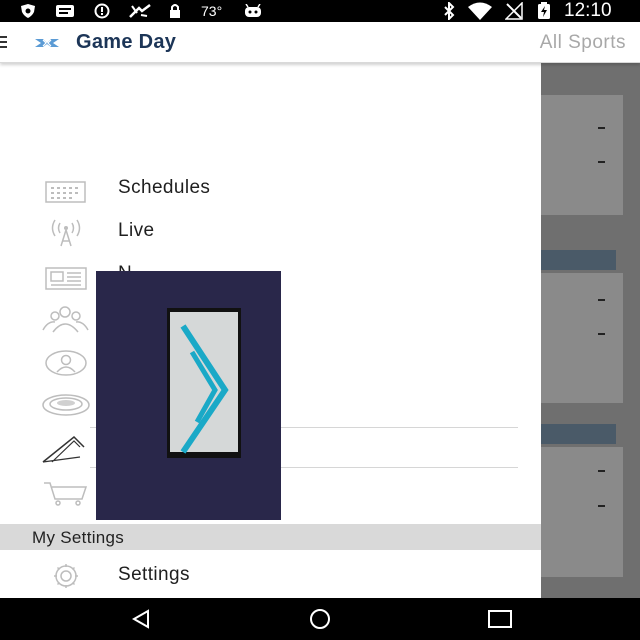 This screenshot has height=640, width=640. What do you see at coordinates (320, 11) in the screenshot?
I see `status-bar: 73° 12:10` at bounding box center [320, 11].